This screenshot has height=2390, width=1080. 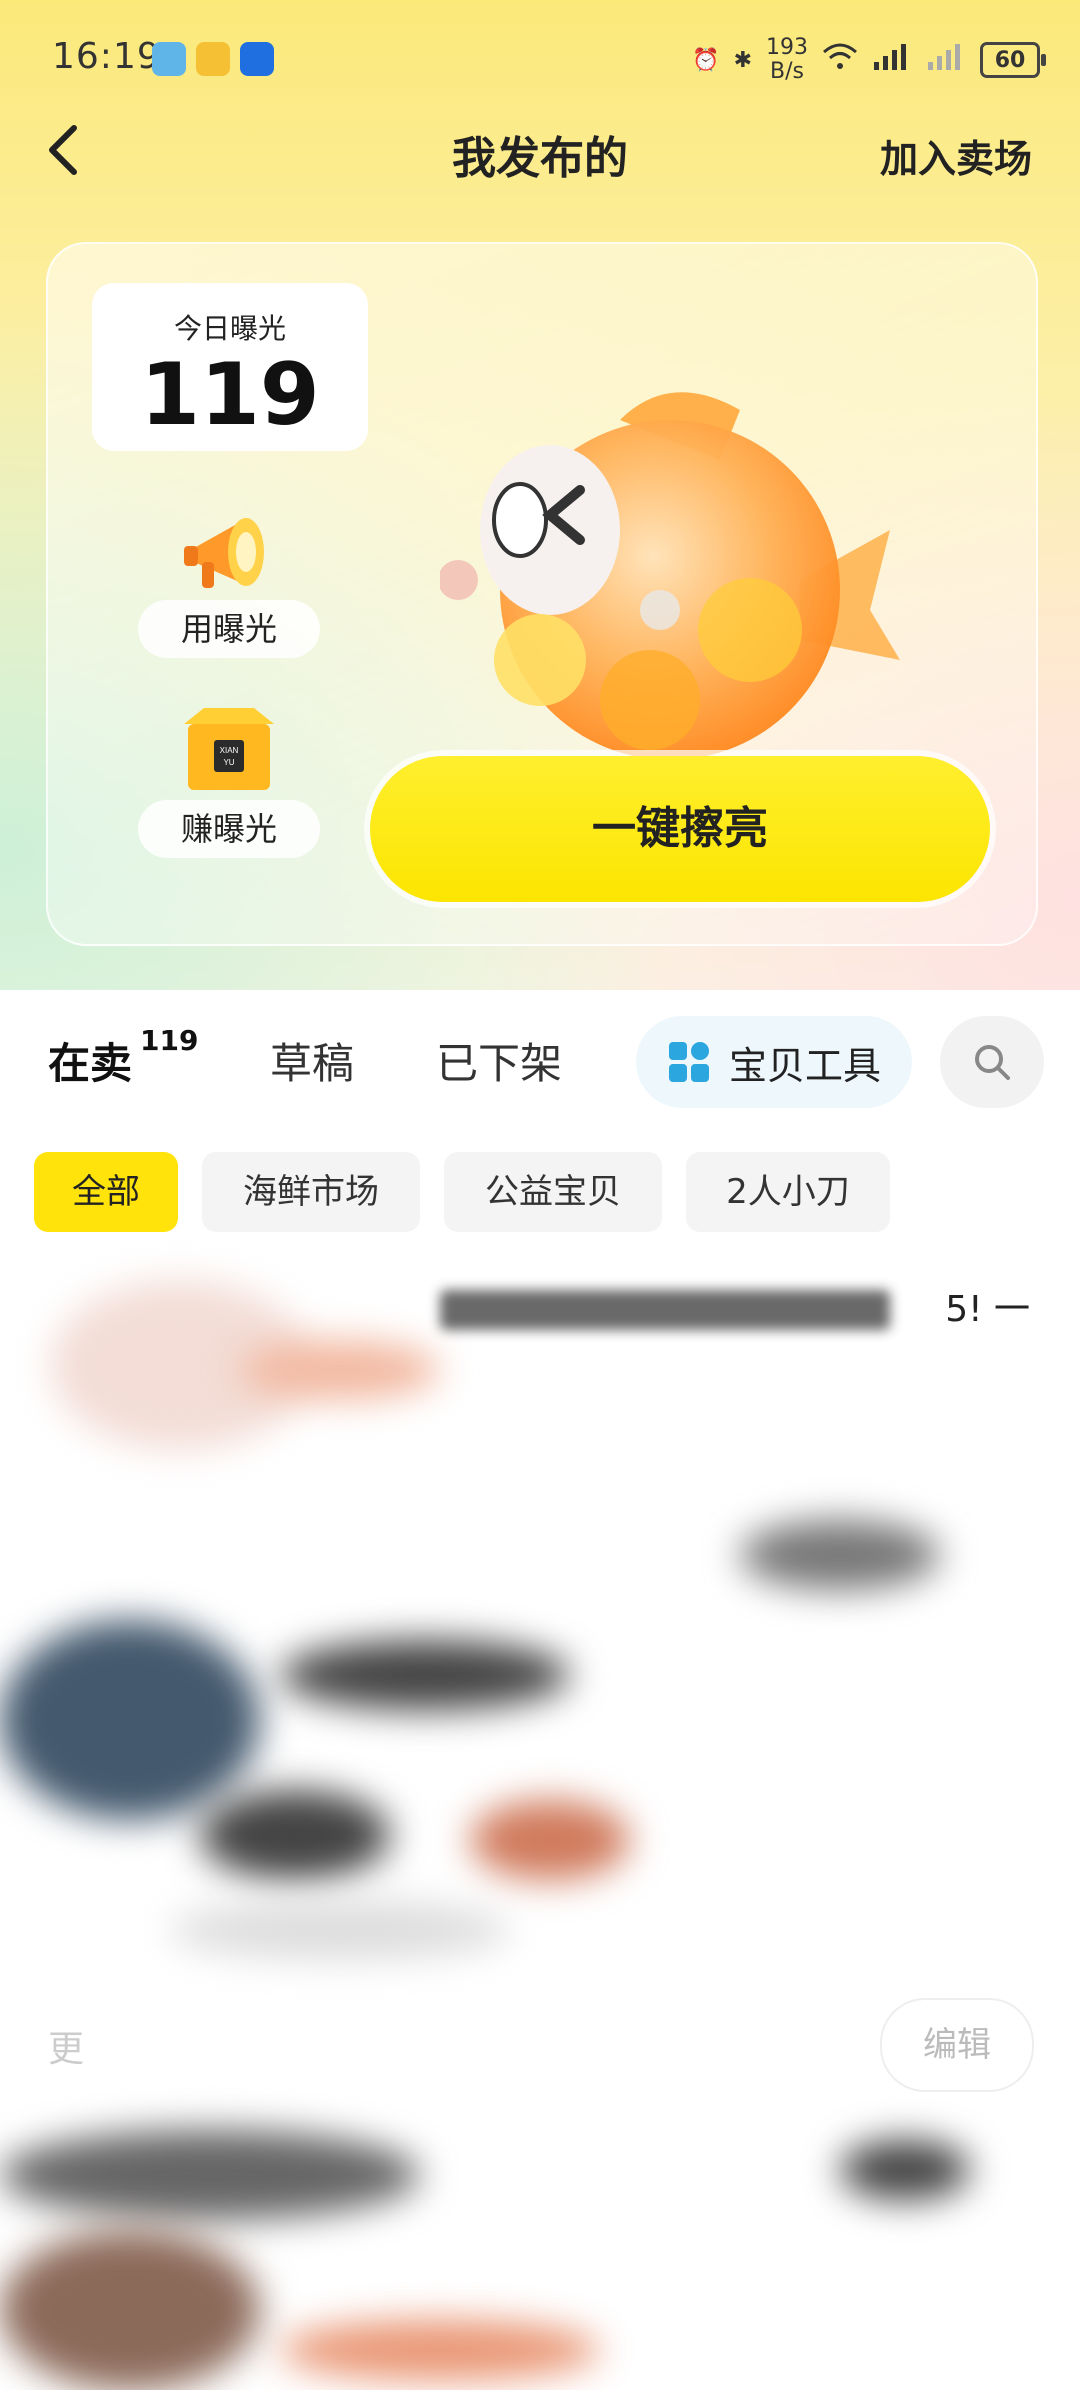 I want to click on tab-delisted: 已下架, so click(x=499, y=1060).